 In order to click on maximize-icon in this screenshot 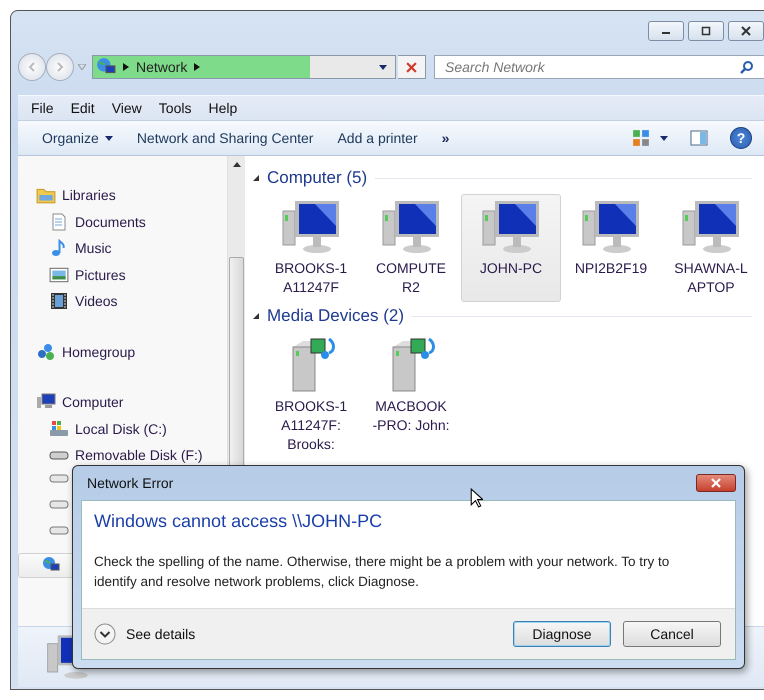, I will do `click(706, 31)`.